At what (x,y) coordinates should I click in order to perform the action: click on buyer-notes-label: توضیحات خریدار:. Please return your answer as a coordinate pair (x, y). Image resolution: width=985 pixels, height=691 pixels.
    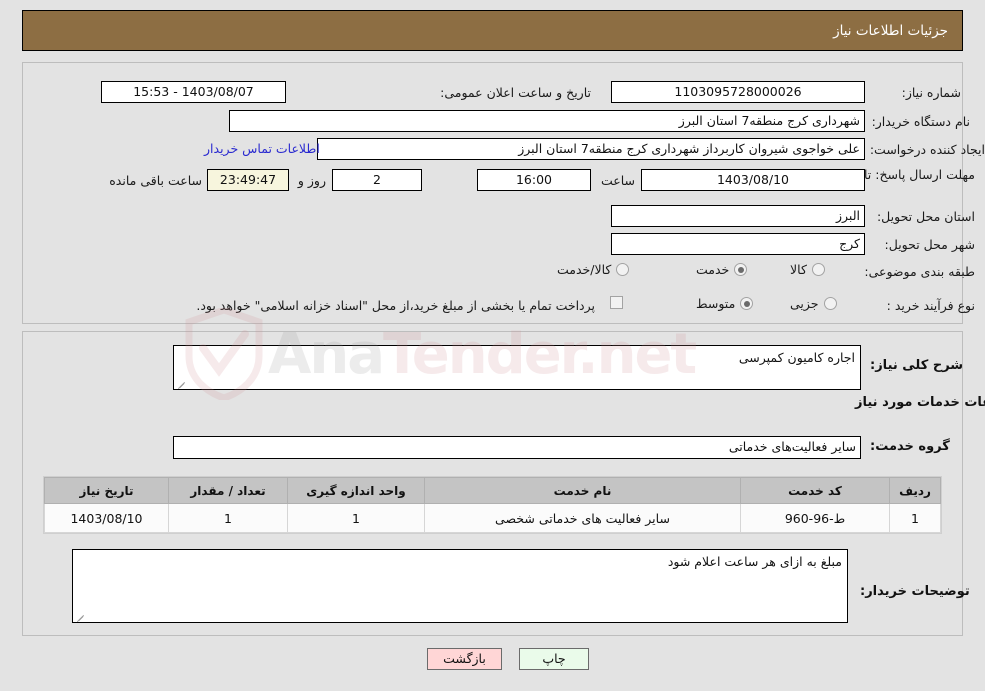
    Looking at the image, I should click on (915, 591).